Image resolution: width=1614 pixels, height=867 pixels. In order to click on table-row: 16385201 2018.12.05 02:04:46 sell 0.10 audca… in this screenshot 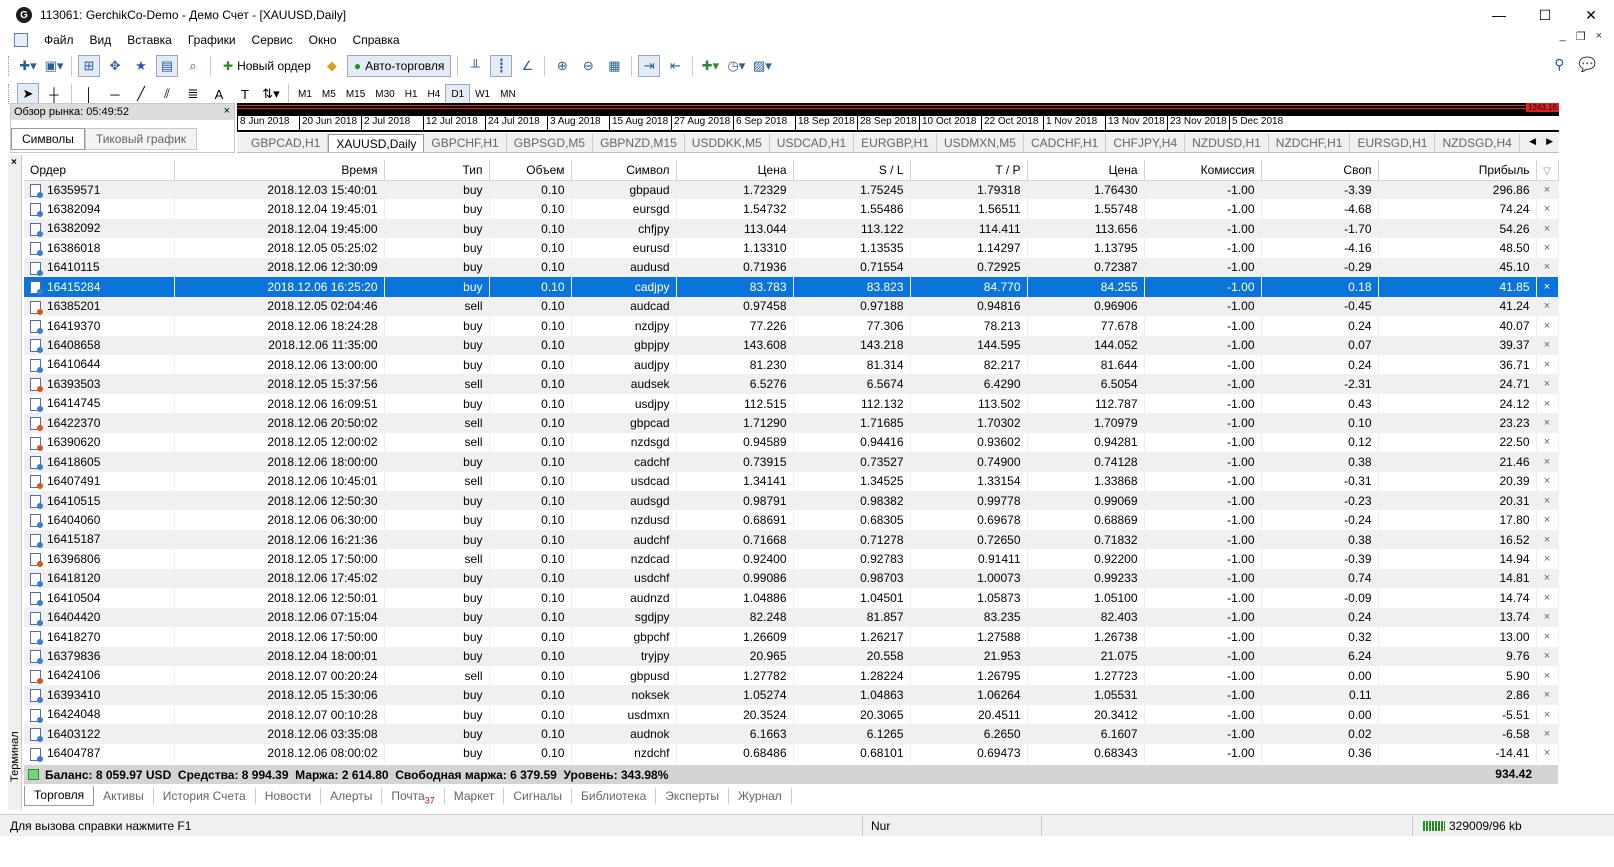, I will do `click(791, 306)`.